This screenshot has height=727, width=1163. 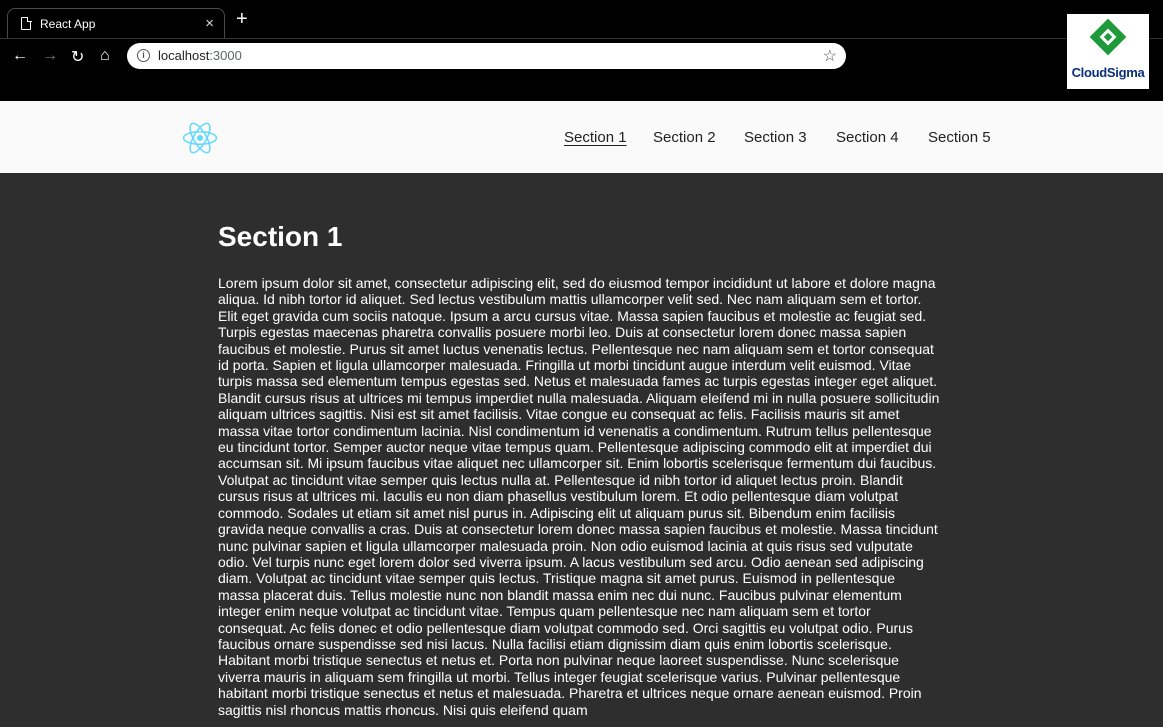 I want to click on section-title: Section 1, so click(x=280, y=236).